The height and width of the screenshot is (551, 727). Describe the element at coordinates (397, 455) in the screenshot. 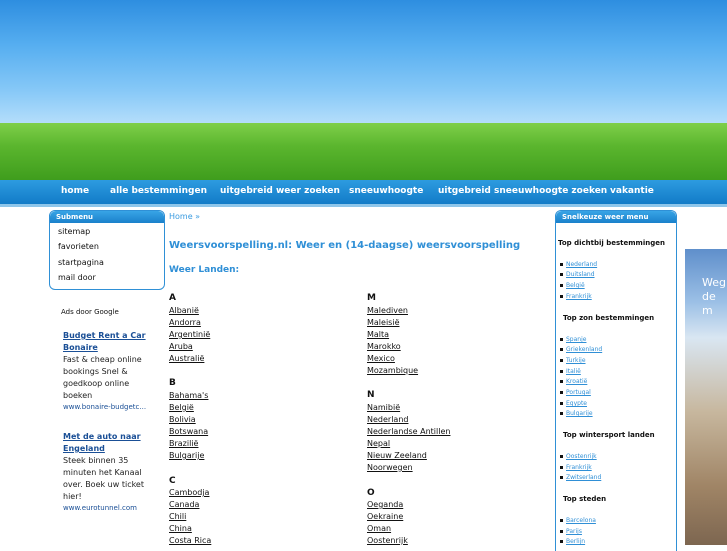

I see `country-link: Nieuw Zeeland` at that location.